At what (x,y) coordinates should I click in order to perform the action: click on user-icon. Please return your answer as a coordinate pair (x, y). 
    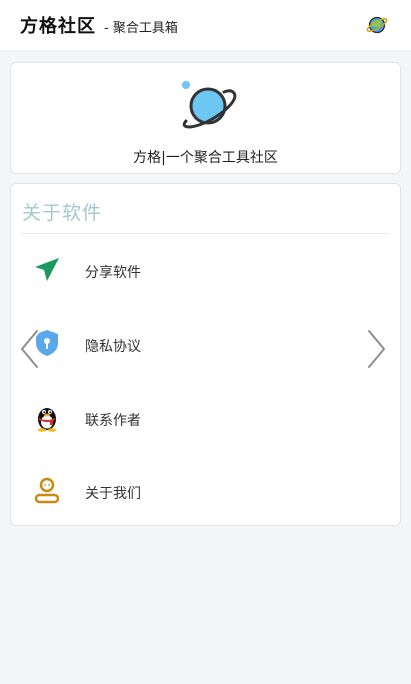
    Looking at the image, I should click on (47, 490).